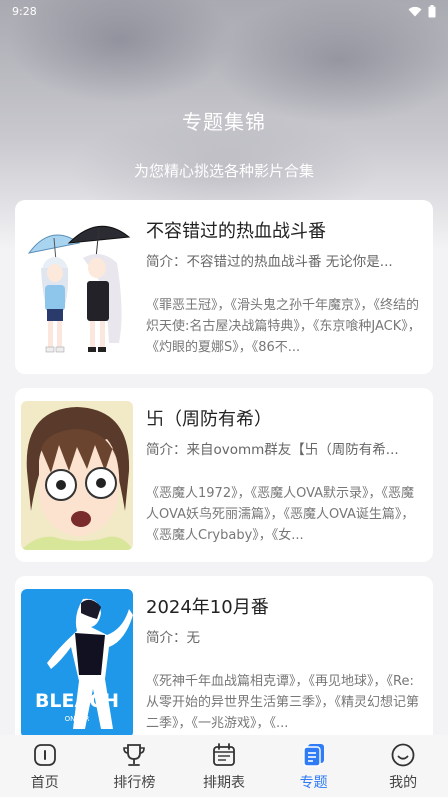 The image size is (448, 797). What do you see at coordinates (207, 607) in the screenshot?
I see `topic-title: 2024年10月番` at bounding box center [207, 607].